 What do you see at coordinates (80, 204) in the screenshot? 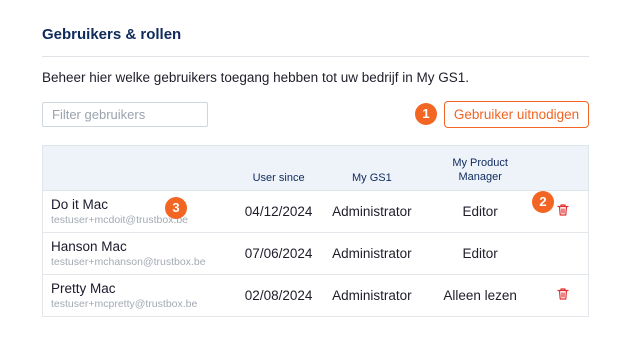
I see `user-name: Do it Mac` at bounding box center [80, 204].